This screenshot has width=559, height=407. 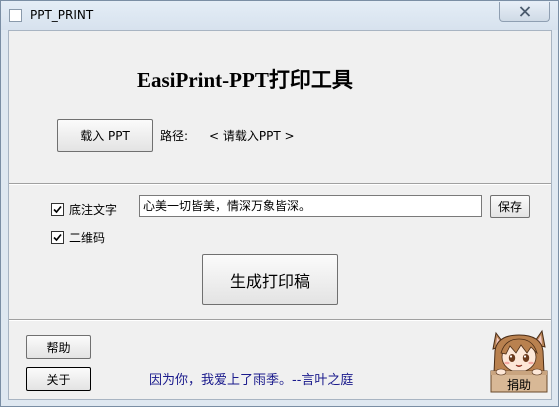 I want to click on close-icon, so click(x=524, y=11).